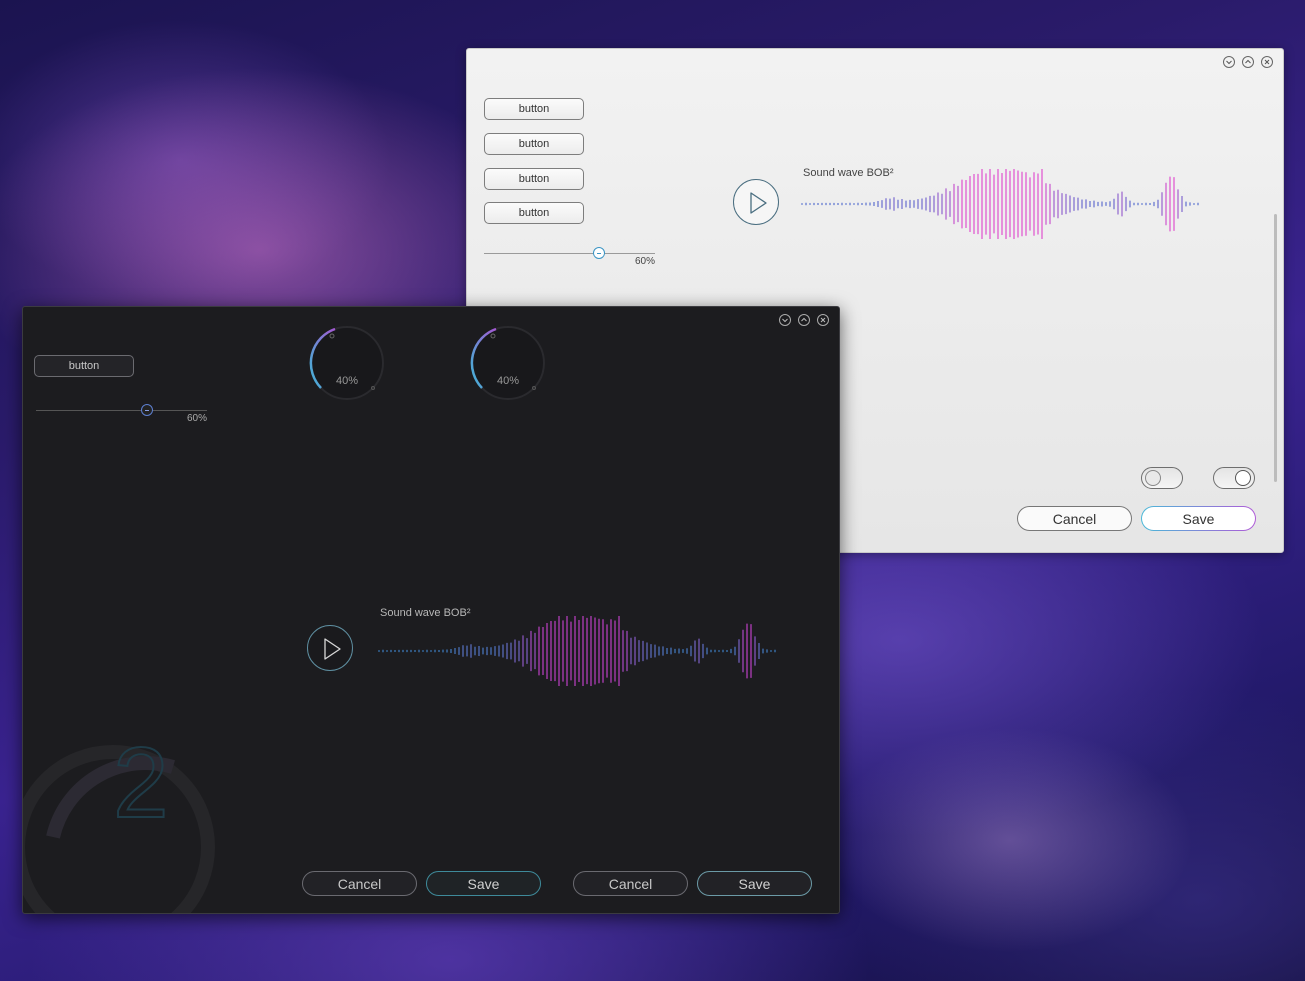 Image resolution: width=1305 pixels, height=981 pixels. I want to click on button-2: button, so click(534, 144).